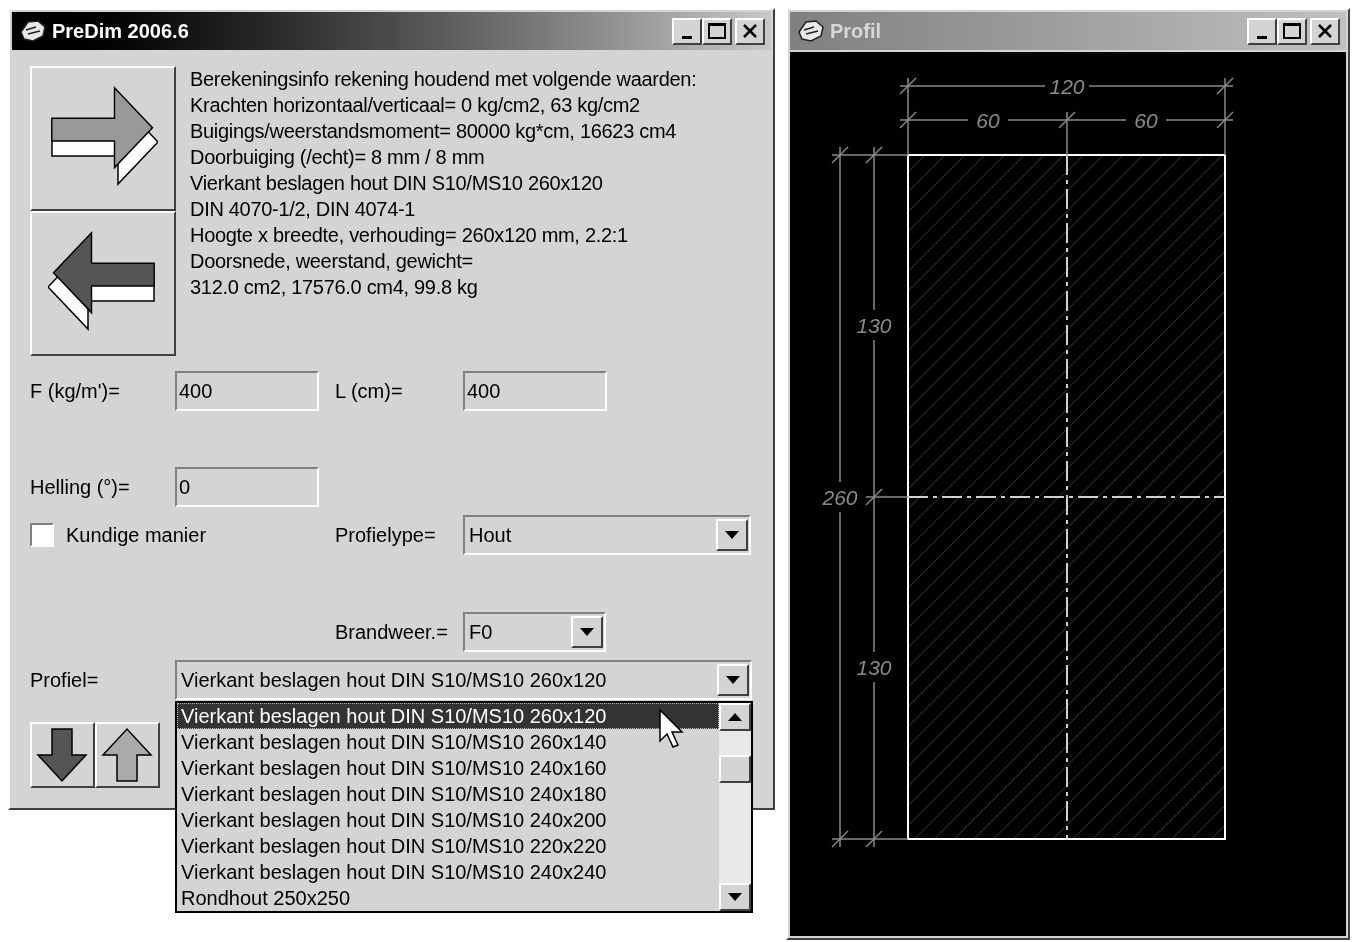 This screenshot has width=1353, height=942. Describe the element at coordinates (334, 287) in the screenshot. I see `info-text: 312.0 cm2, 17576.0 cm4, 99.8 kg` at that location.